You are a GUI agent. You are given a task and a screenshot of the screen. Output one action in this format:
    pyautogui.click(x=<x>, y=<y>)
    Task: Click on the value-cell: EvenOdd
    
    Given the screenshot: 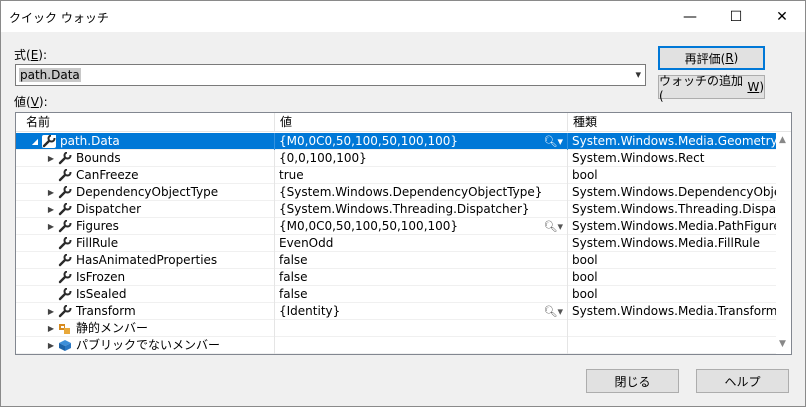 What is the action you would take?
    pyautogui.click(x=421, y=243)
    